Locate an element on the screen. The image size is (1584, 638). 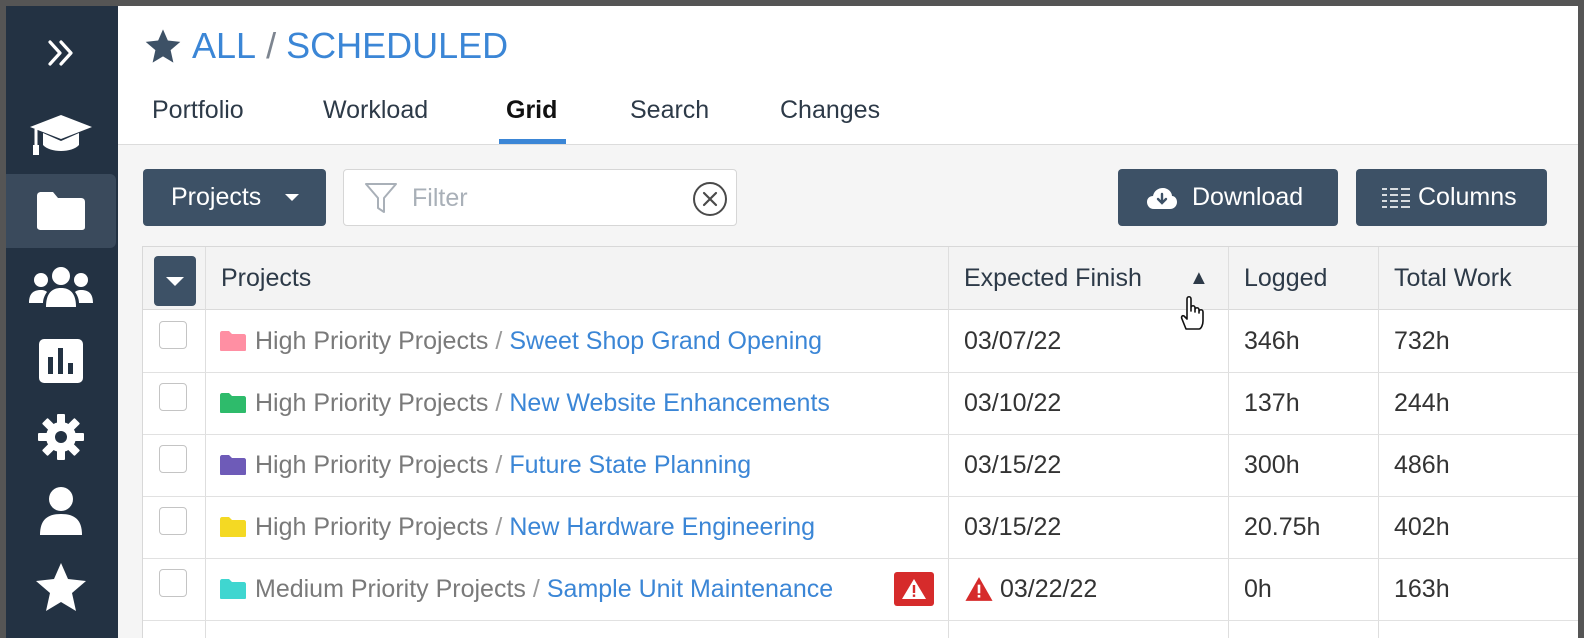
total-work-cell: 732h is located at coordinates (1422, 340).